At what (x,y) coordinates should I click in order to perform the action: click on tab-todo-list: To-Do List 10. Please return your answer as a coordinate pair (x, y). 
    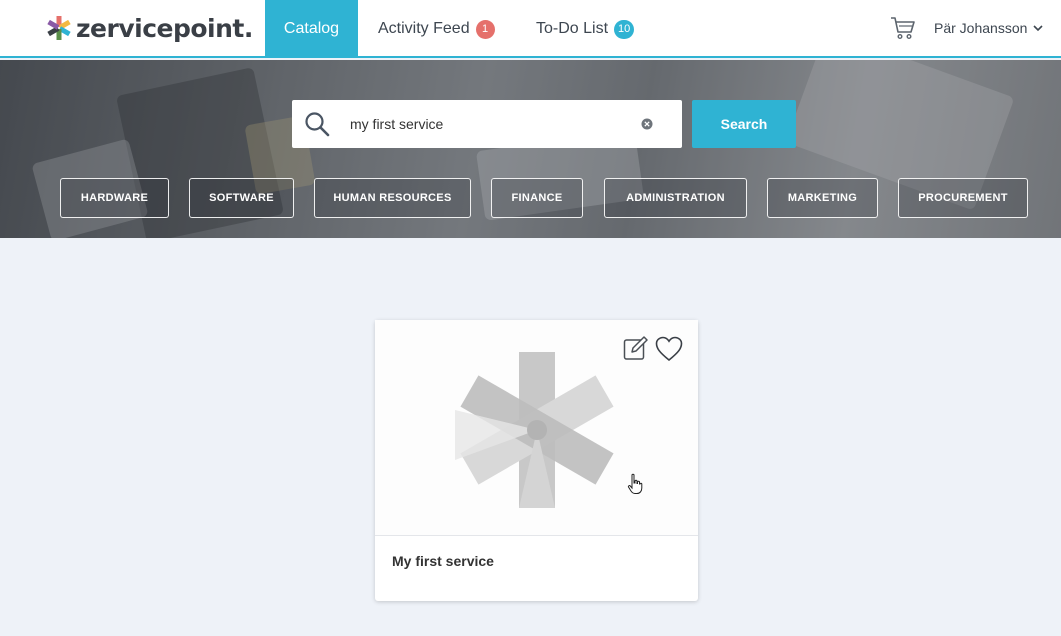
    Looking at the image, I should click on (585, 29).